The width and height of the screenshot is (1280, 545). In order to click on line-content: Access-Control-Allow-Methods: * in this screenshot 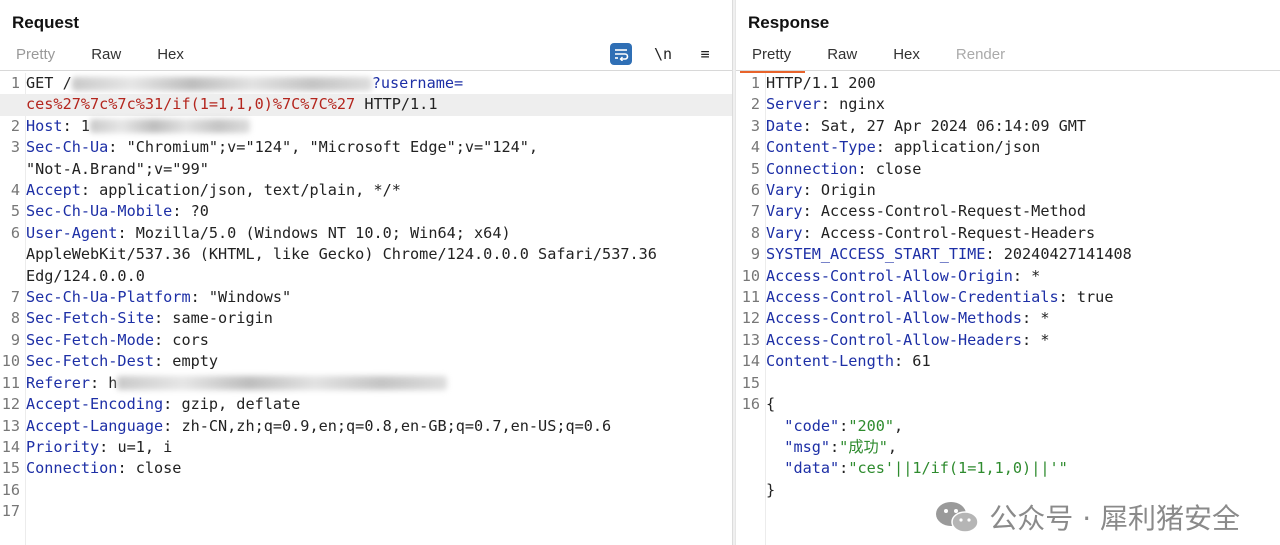, I will do `click(907, 318)`.